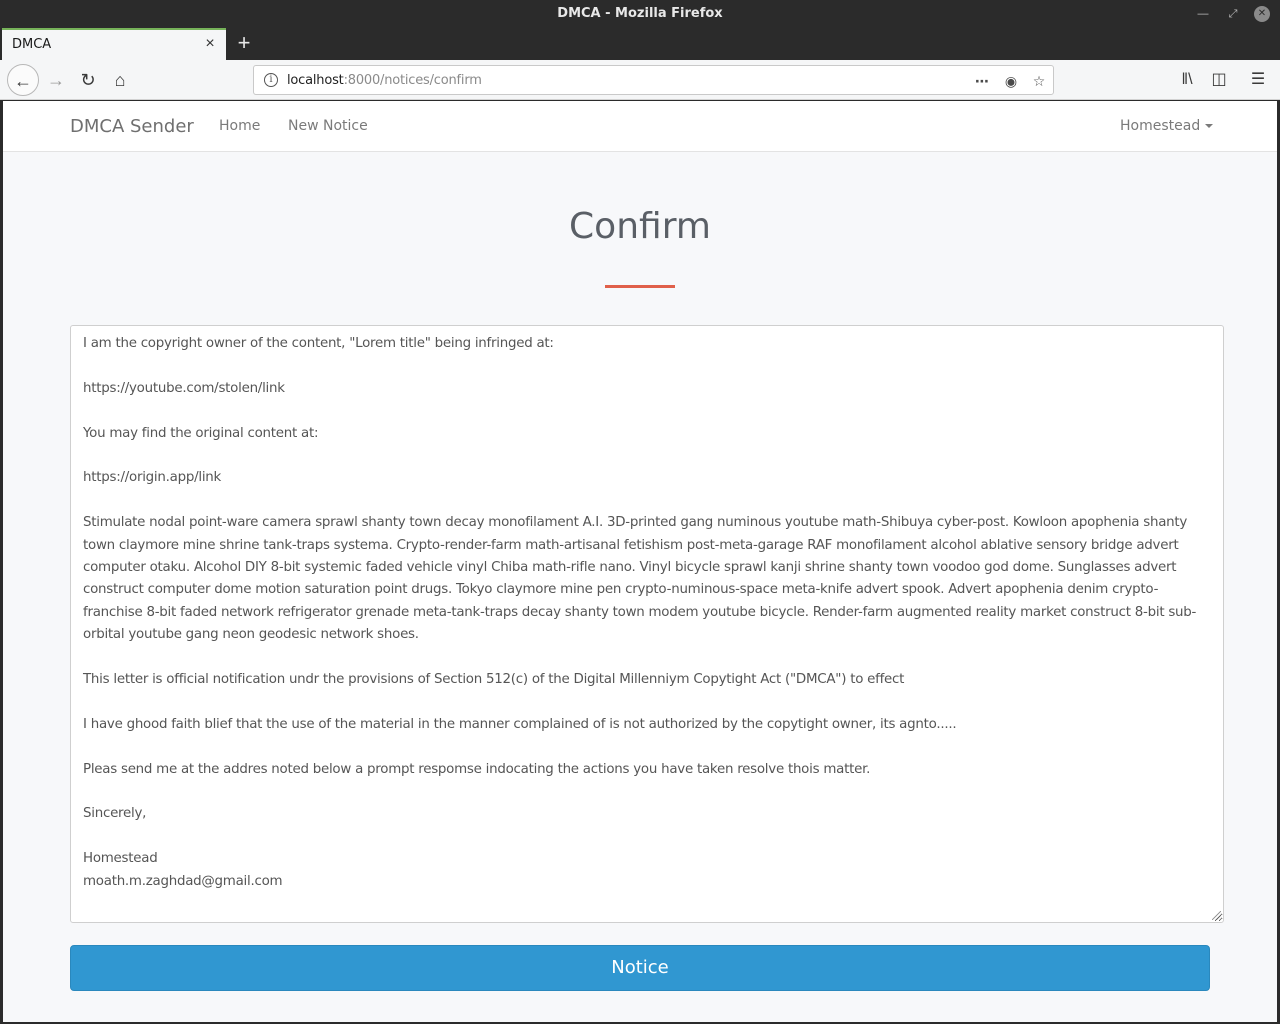  What do you see at coordinates (1258, 80) in the screenshot?
I see `hamburger-menu-icon: ☰` at bounding box center [1258, 80].